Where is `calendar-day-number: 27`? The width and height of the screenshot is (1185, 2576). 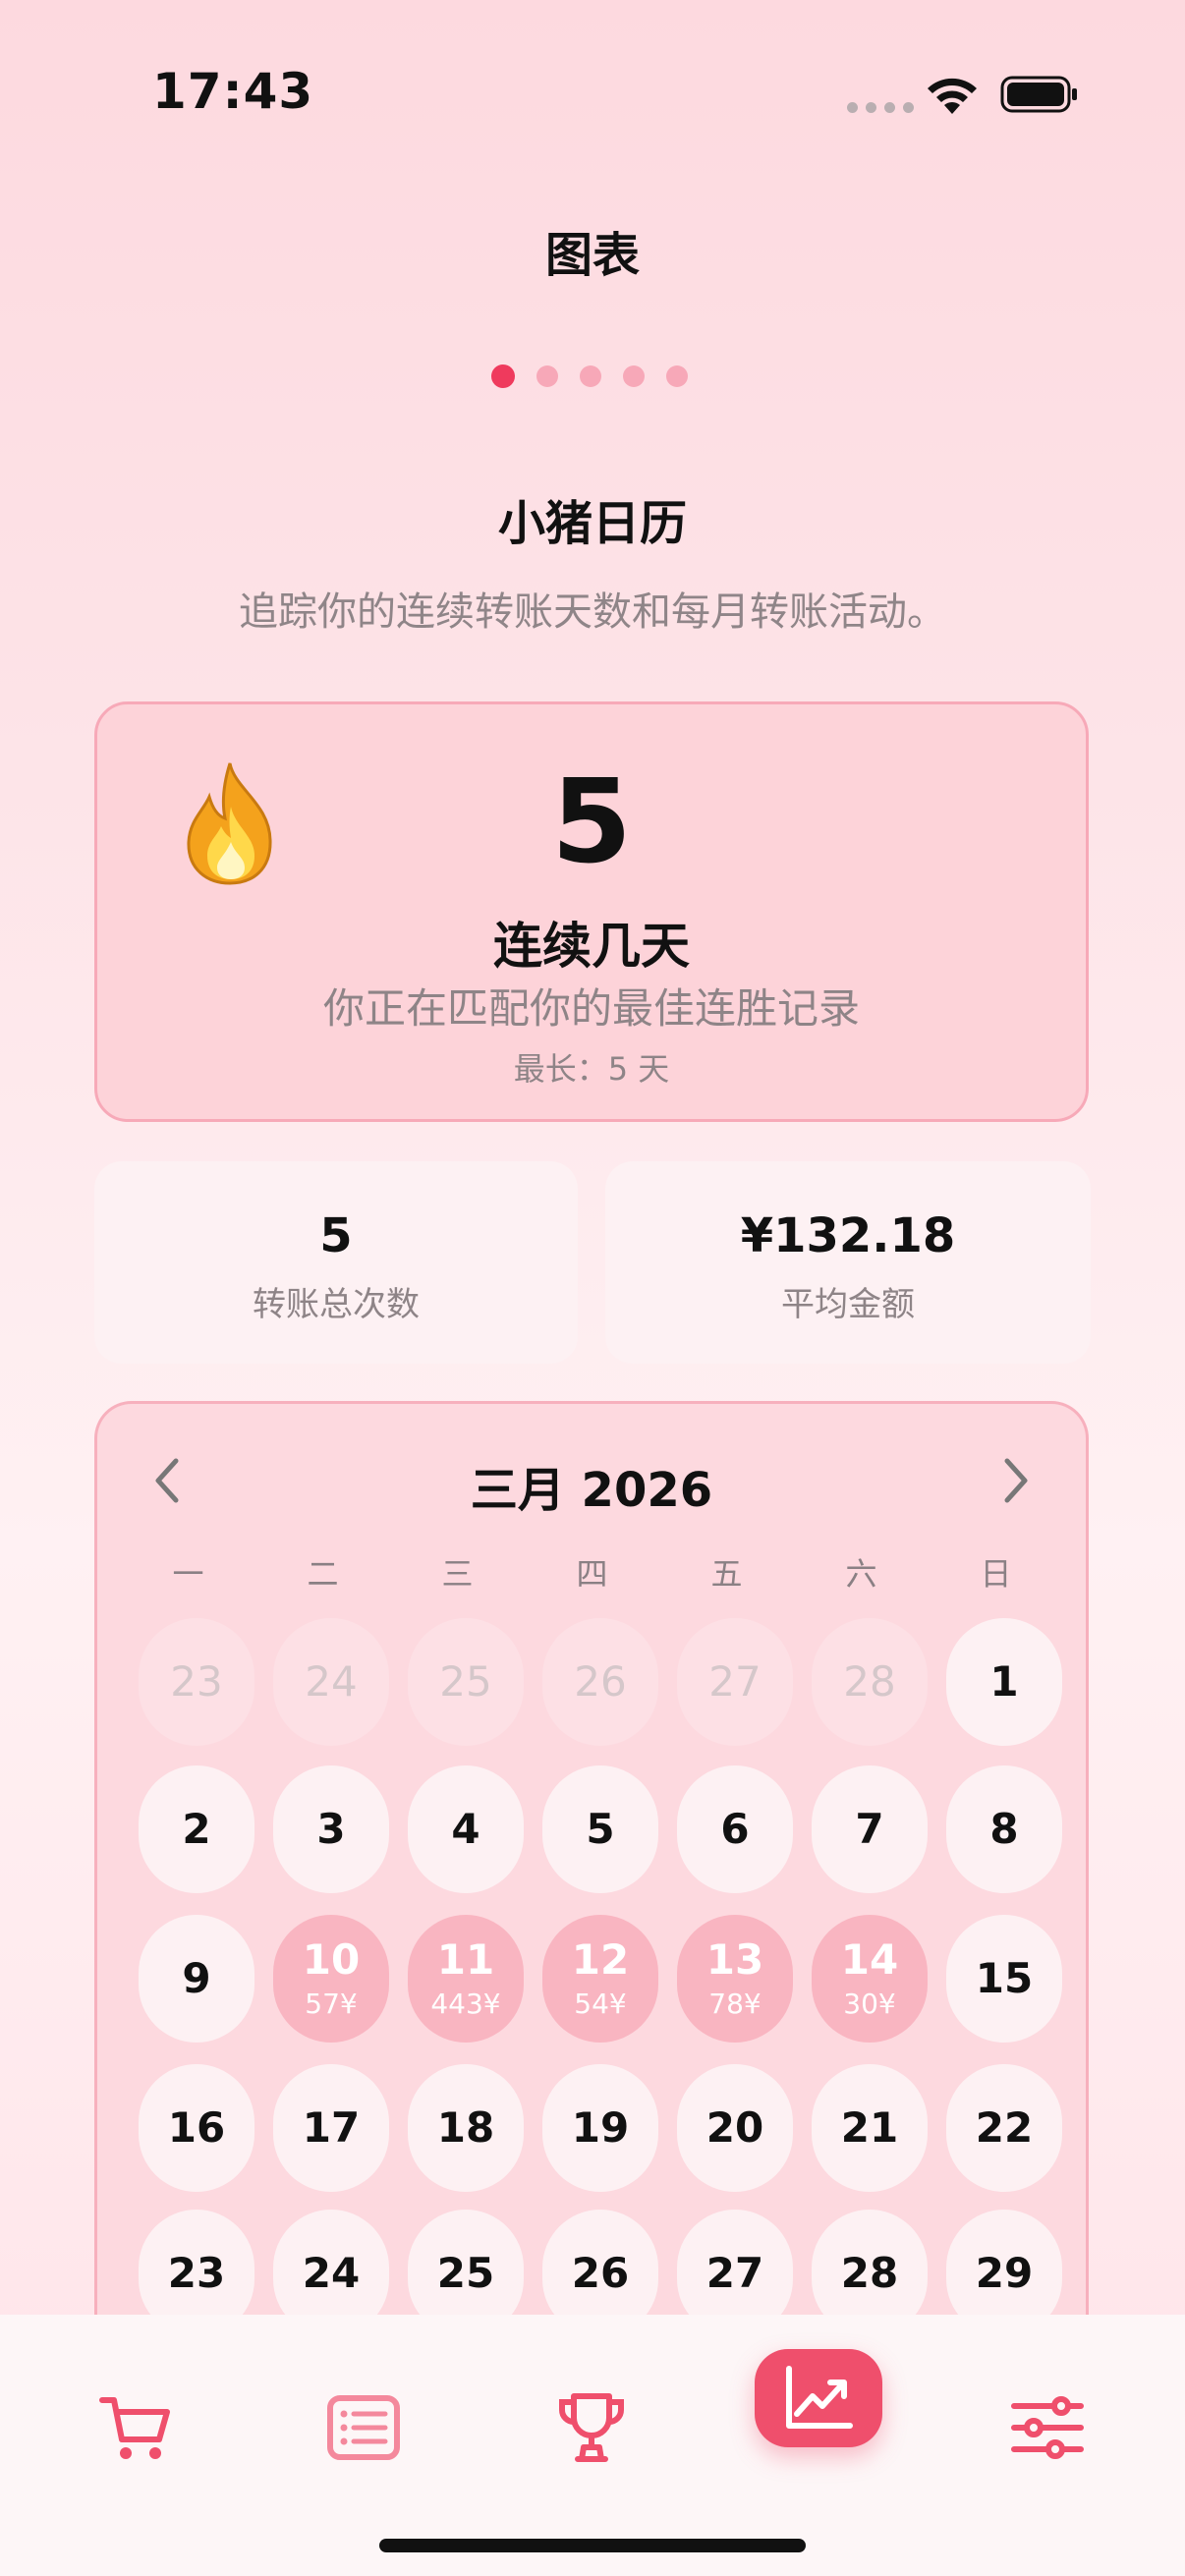 calendar-day-number: 27 is located at coordinates (735, 1681).